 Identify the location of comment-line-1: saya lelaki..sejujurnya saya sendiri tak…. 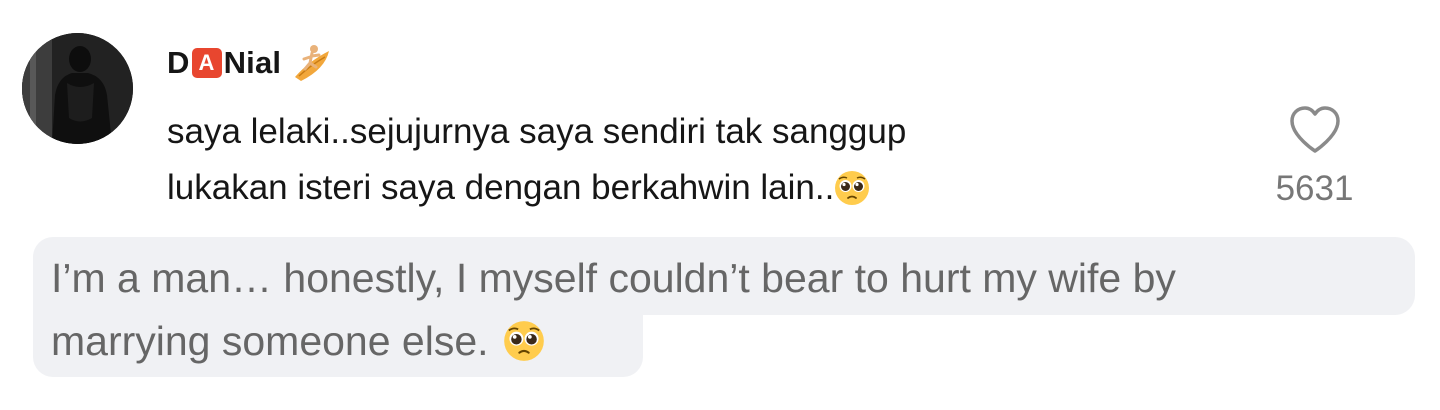
(537, 131).